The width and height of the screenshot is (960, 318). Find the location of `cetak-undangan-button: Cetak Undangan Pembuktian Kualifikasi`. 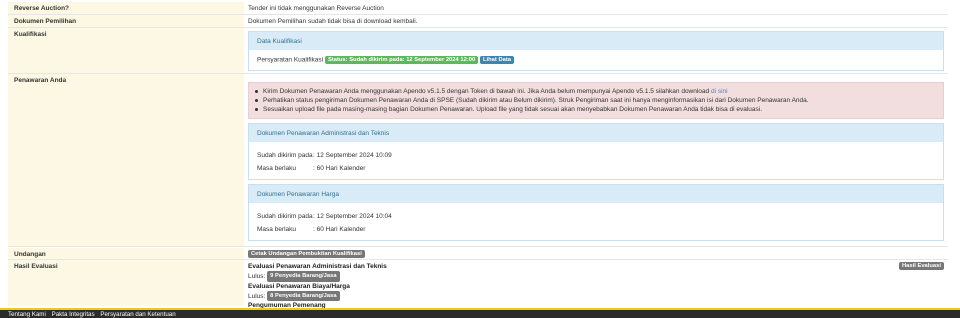

cetak-undangan-button: Cetak Undangan Pembuktian Kualifikasi is located at coordinates (306, 254).